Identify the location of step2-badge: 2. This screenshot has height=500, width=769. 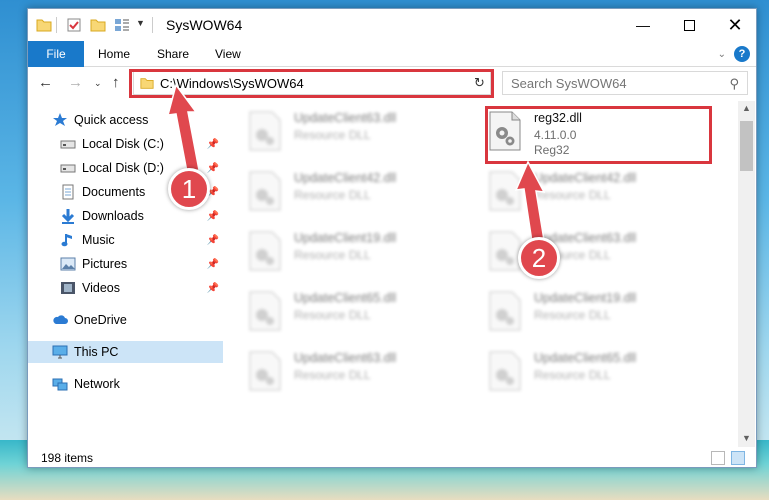
(539, 258).